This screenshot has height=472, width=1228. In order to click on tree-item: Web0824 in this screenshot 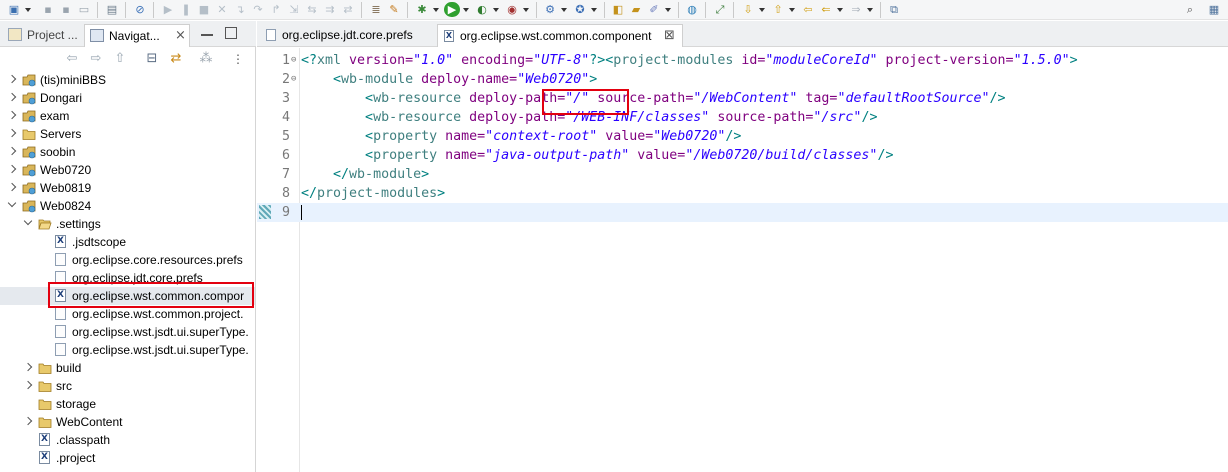, I will do `click(127, 206)`.